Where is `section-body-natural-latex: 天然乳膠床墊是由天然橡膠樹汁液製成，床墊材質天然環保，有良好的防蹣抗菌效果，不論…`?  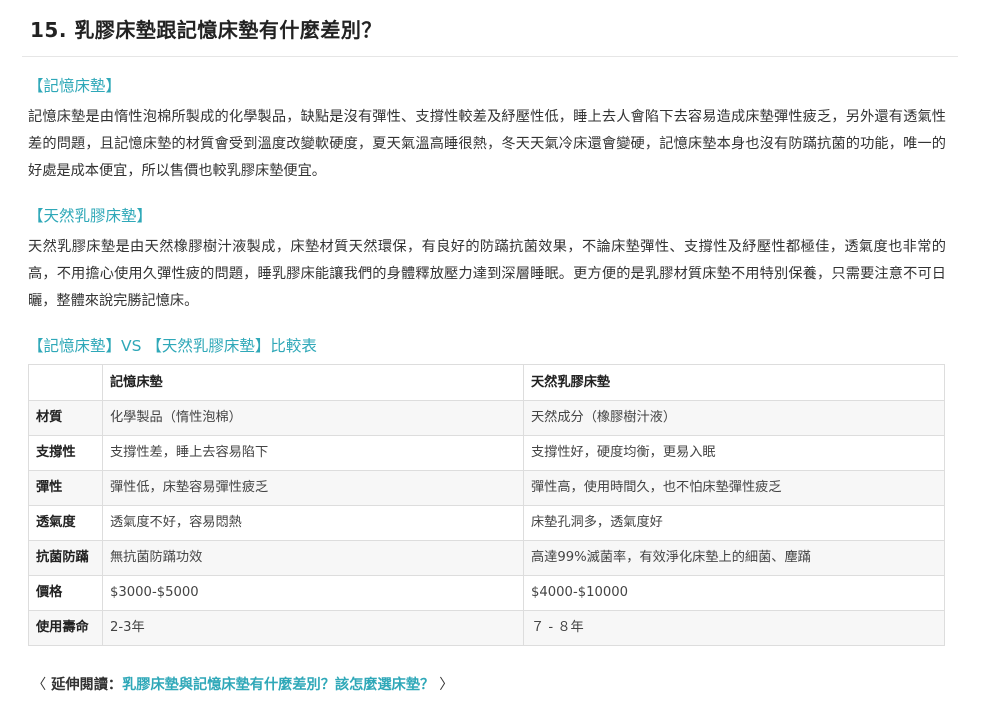 section-body-natural-latex: 天然乳膠床墊是由天然橡膠樹汁液製成，床墊材質天然環保，有良好的防蹣抗菌效果，不論… is located at coordinates (487, 274).